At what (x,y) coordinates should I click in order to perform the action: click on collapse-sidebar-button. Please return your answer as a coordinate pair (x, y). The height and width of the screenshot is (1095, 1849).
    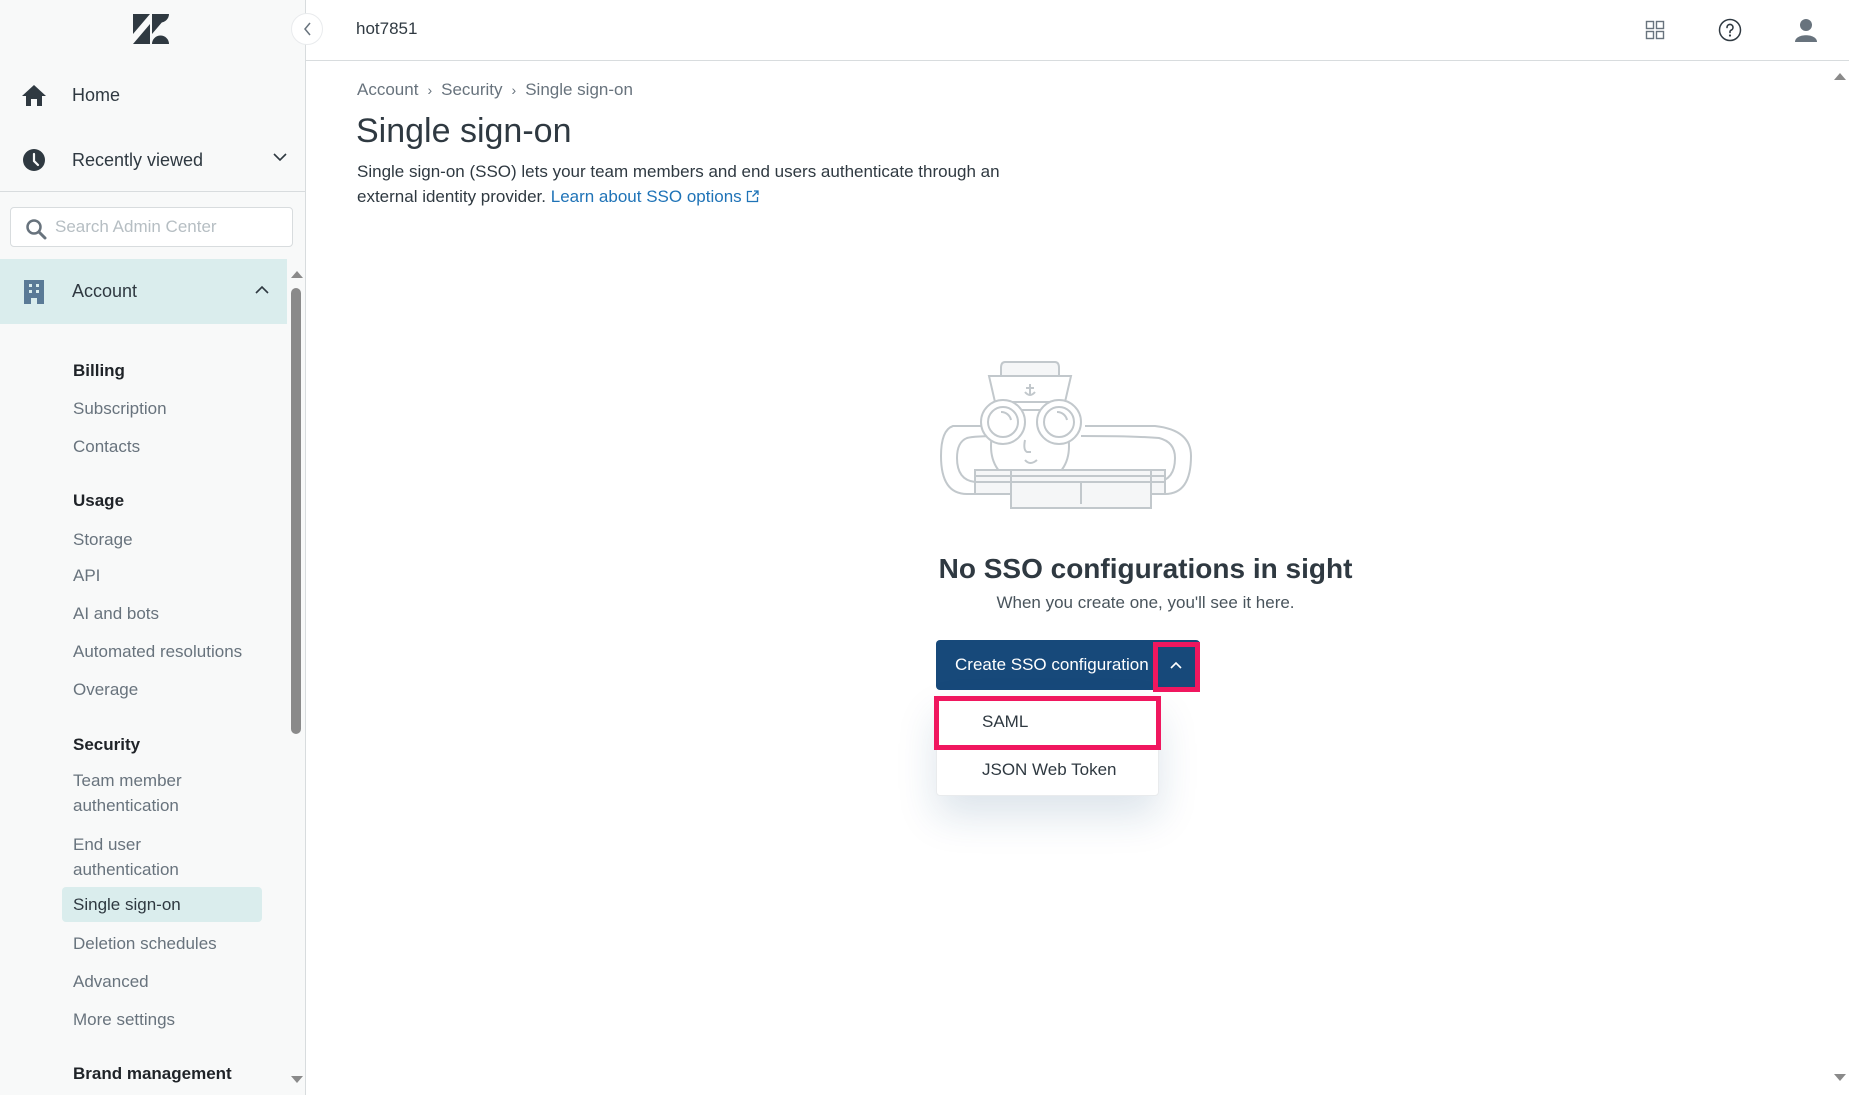
    Looking at the image, I should click on (307, 29).